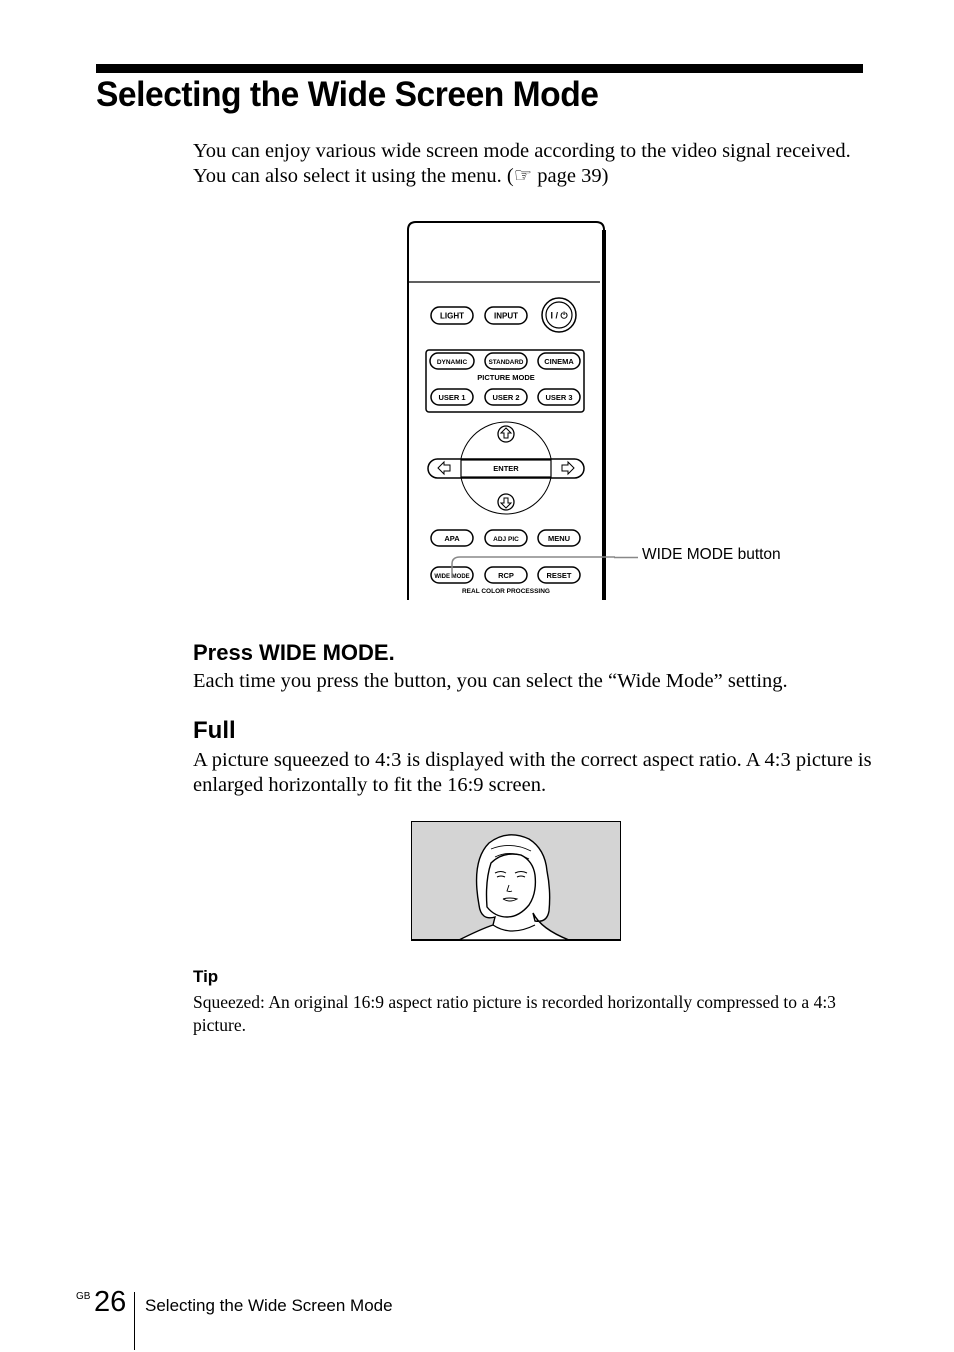 The height and width of the screenshot is (1352, 954). I want to click on rcp-button: RCP, so click(506, 575).